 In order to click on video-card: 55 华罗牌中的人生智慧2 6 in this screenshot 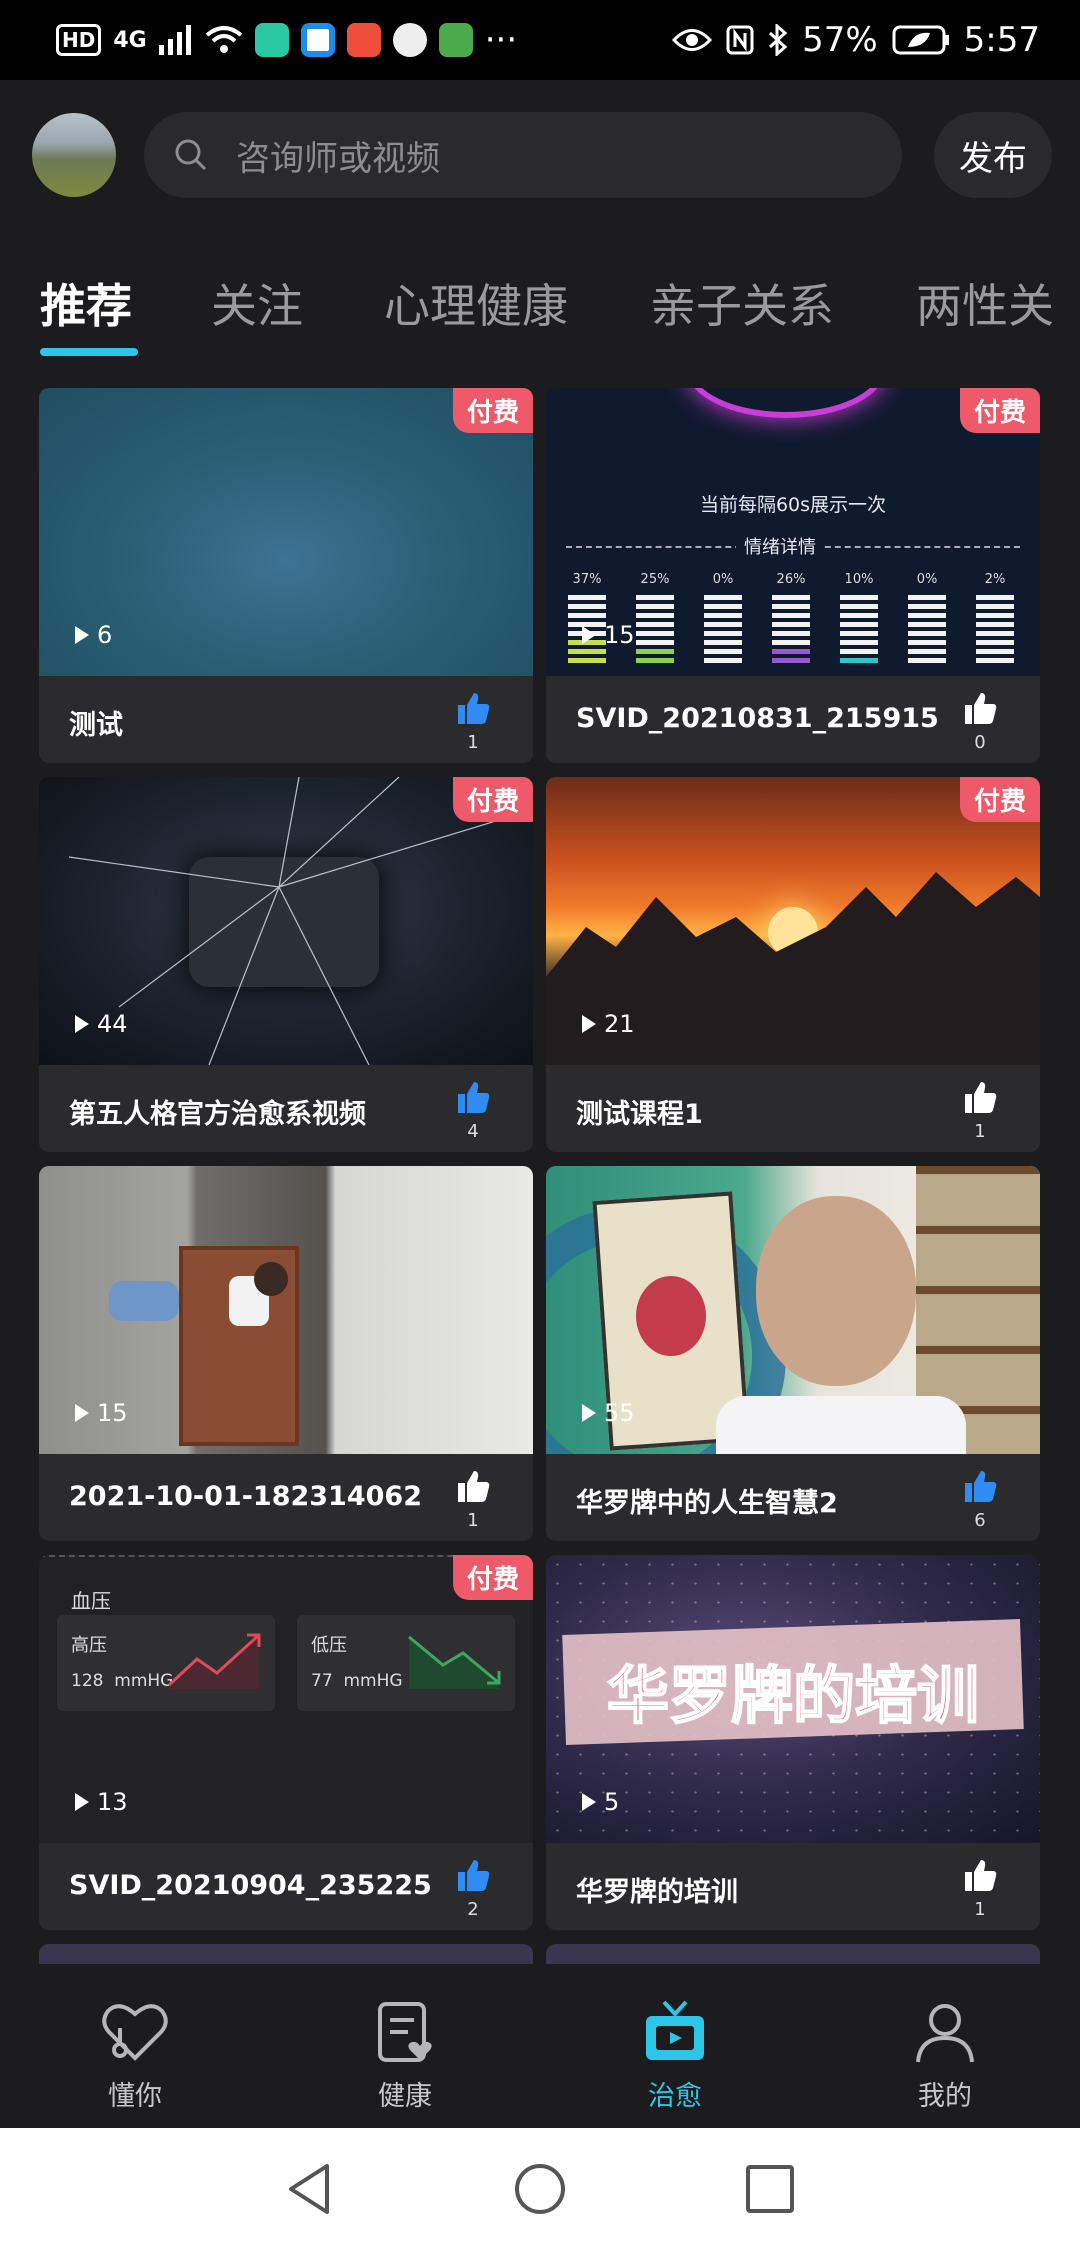, I will do `click(793, 1353)`.